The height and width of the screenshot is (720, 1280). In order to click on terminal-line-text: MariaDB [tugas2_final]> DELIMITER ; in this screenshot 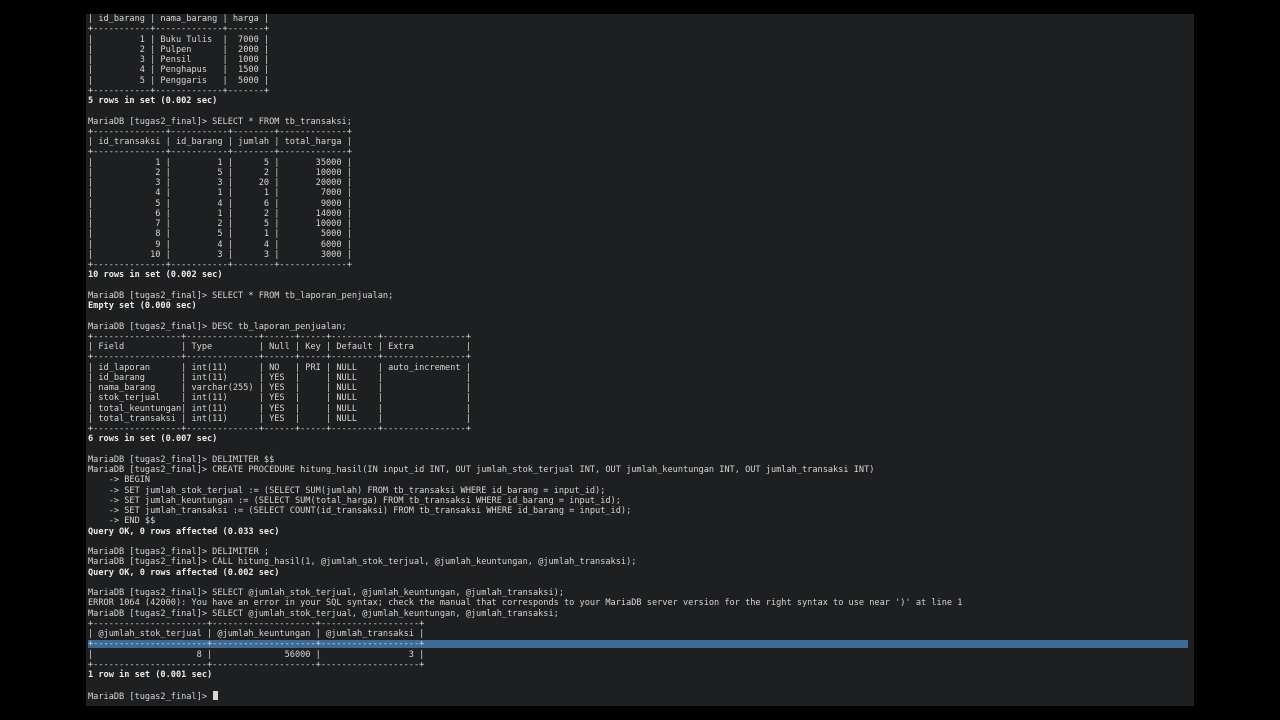, I will do `click(179, 552)`.